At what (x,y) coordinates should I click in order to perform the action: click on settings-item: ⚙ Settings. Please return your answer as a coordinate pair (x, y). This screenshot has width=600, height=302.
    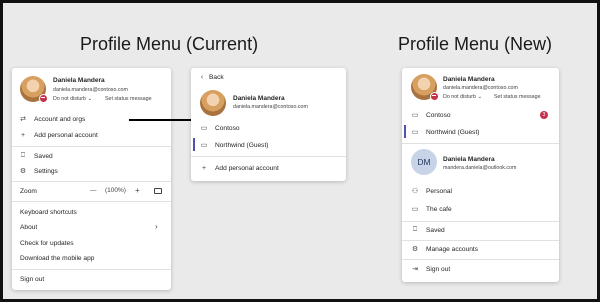
    Looking at the image, I should click on (91, 171).